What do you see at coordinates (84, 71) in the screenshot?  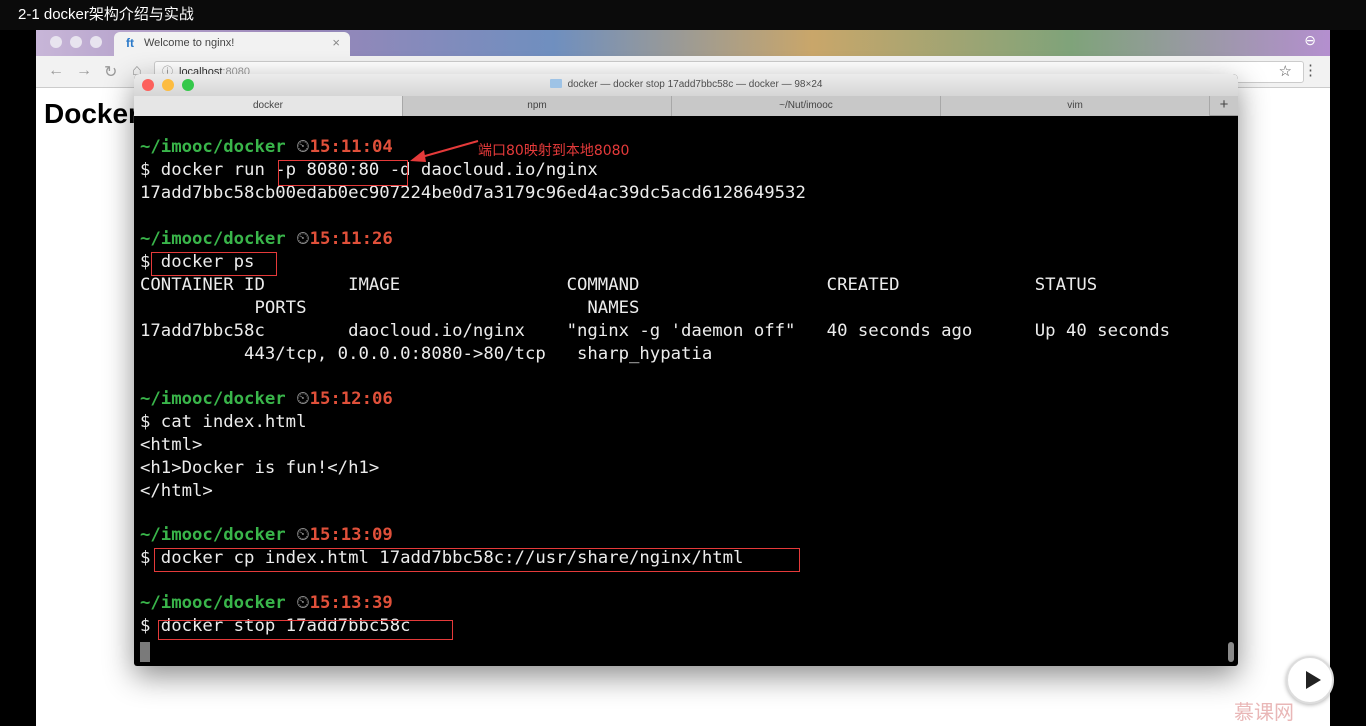 I see `forward-icon: →` at bounding box center [84, 71].